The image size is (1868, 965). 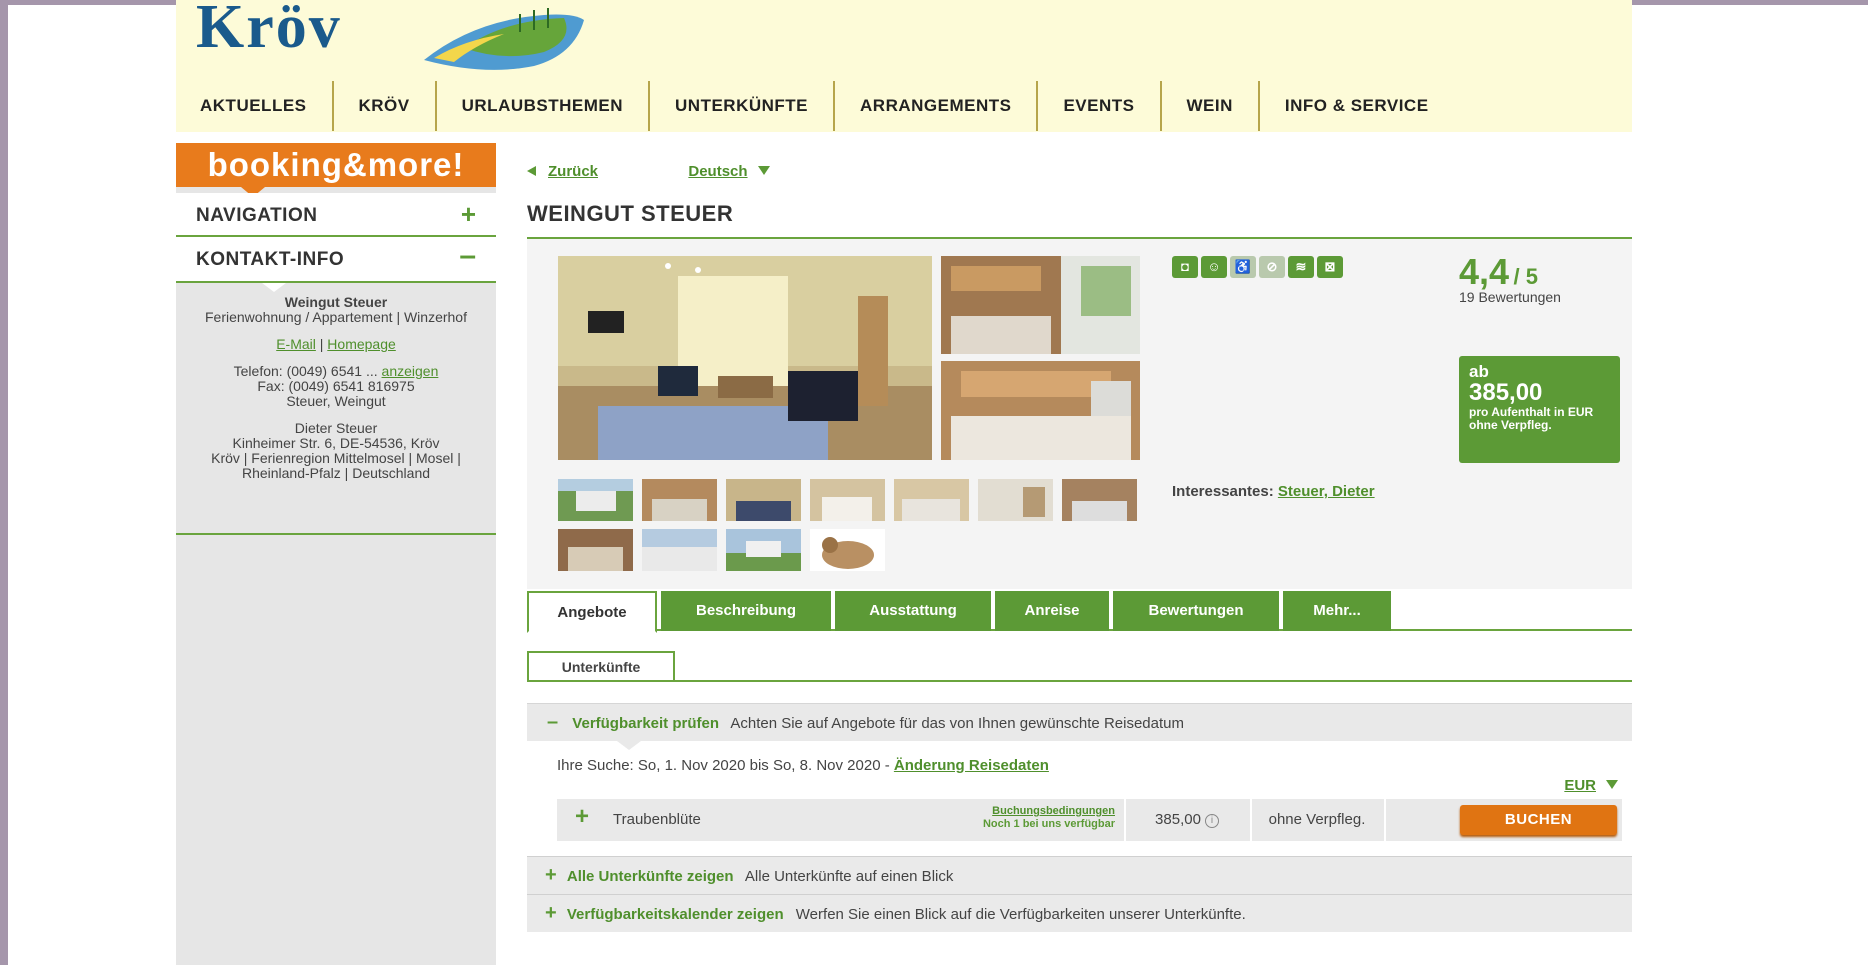 What do you see at coordinates (269, 31) in the screenshot?
I see `site-logo: Kröv` at bounding box center [269, 31].